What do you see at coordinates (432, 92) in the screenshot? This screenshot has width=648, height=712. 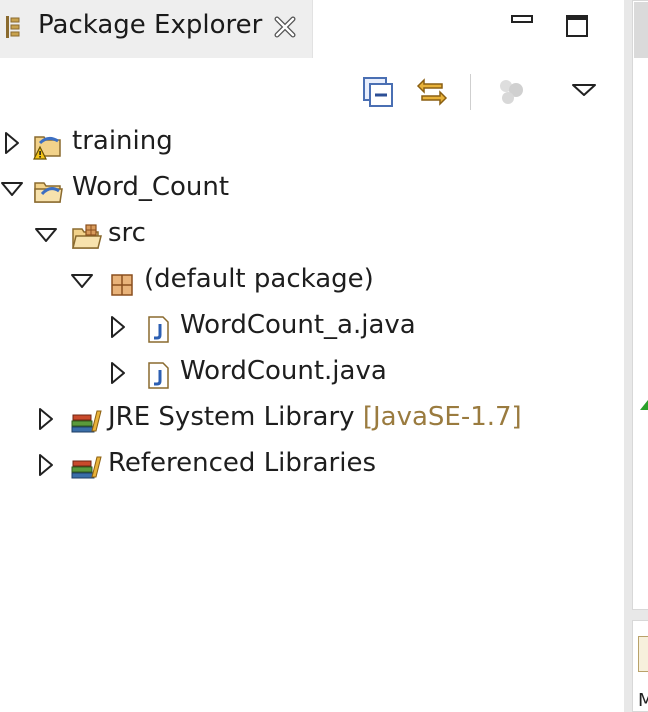 I see `link-with-editor-icon` at bounding box center [432, 92].